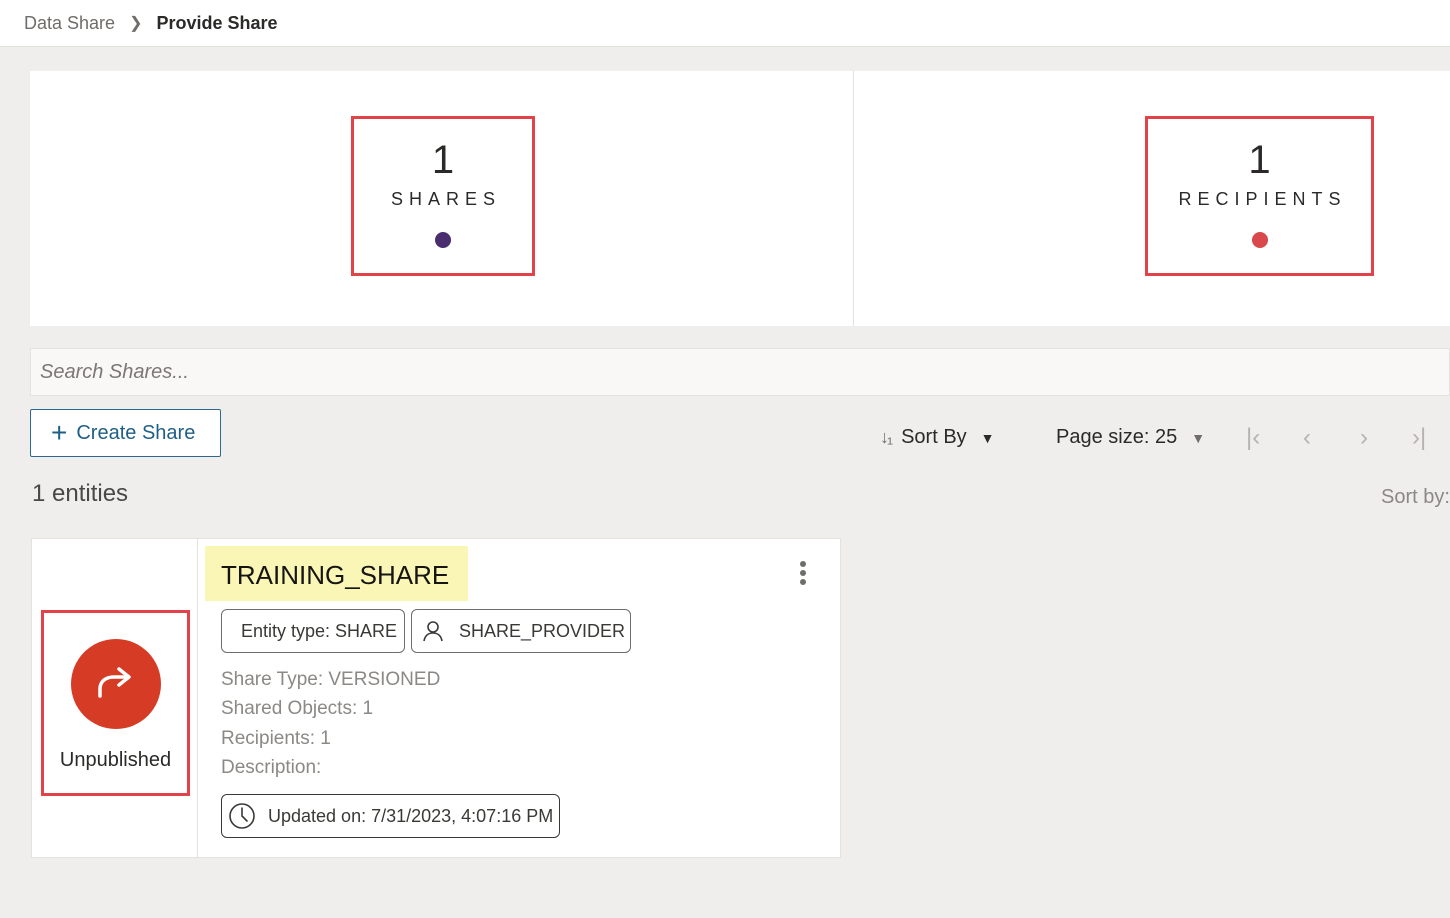 This screenshot has width=1450, height=918. Describe the element at coordinates (1253, 438) in the screenshot. I see `first-page-icon: |‹` at that location.